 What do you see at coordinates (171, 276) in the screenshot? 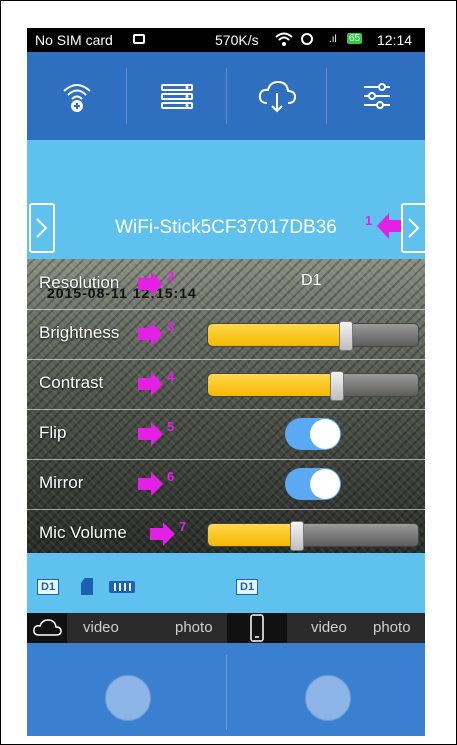
I see `annotation-number: 2` at bounding box center [171, 276].